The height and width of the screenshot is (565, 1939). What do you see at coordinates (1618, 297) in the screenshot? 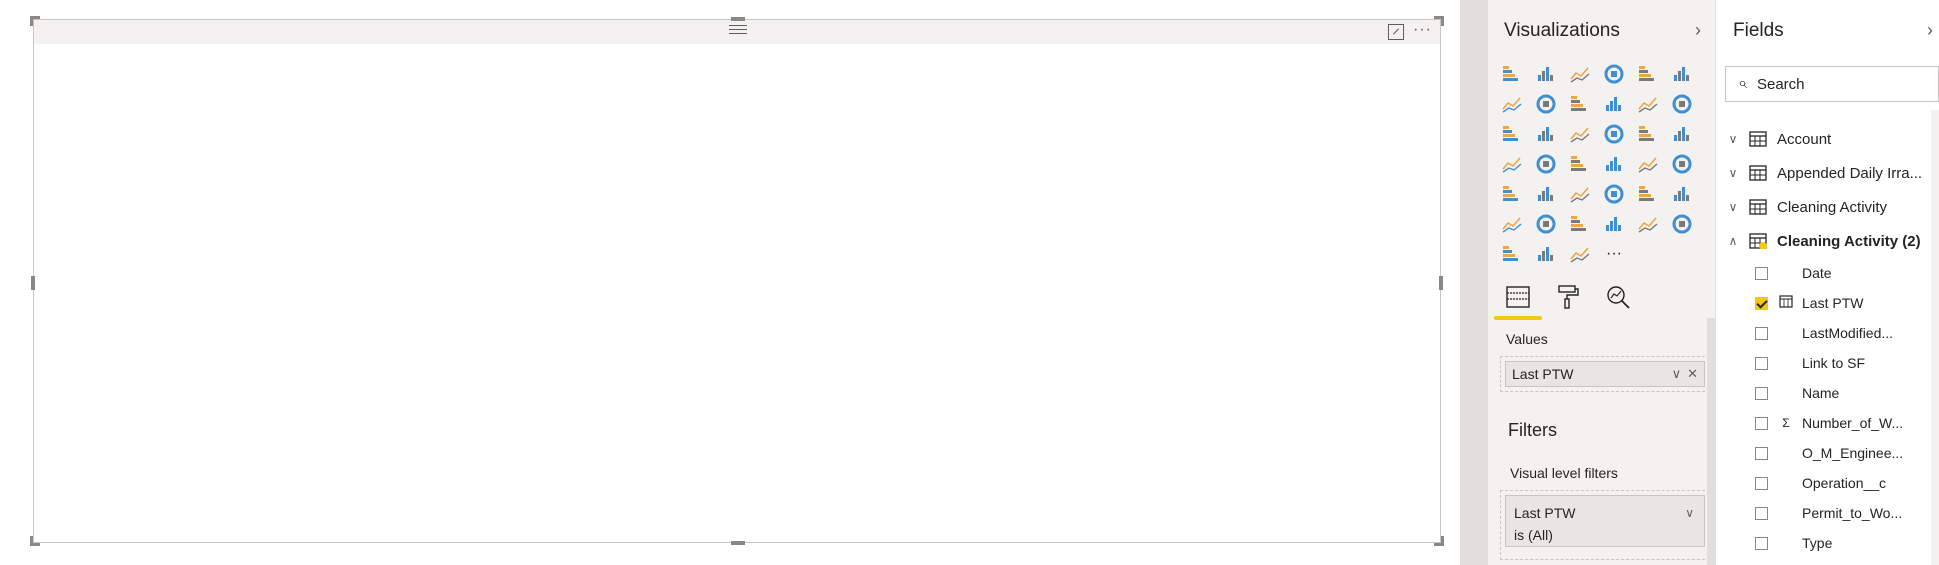
I see `analytics-tab` at bounding box center [1618, 297].